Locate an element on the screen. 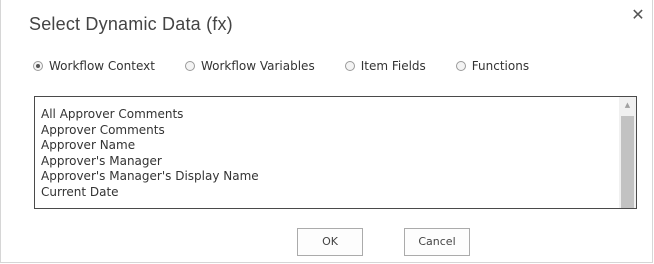 The height and width of the screenshot is (264, 654). list-item: Approver's Manager's Display Name is located at coordinates (150, 177).